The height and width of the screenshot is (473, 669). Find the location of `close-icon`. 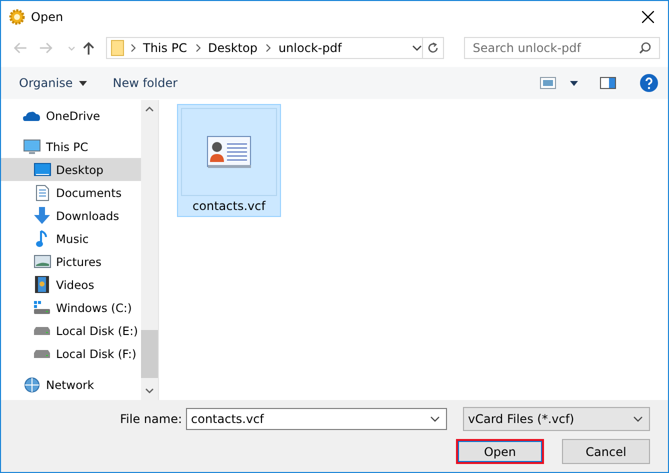

close-icon is located at coordinates (648, 16).